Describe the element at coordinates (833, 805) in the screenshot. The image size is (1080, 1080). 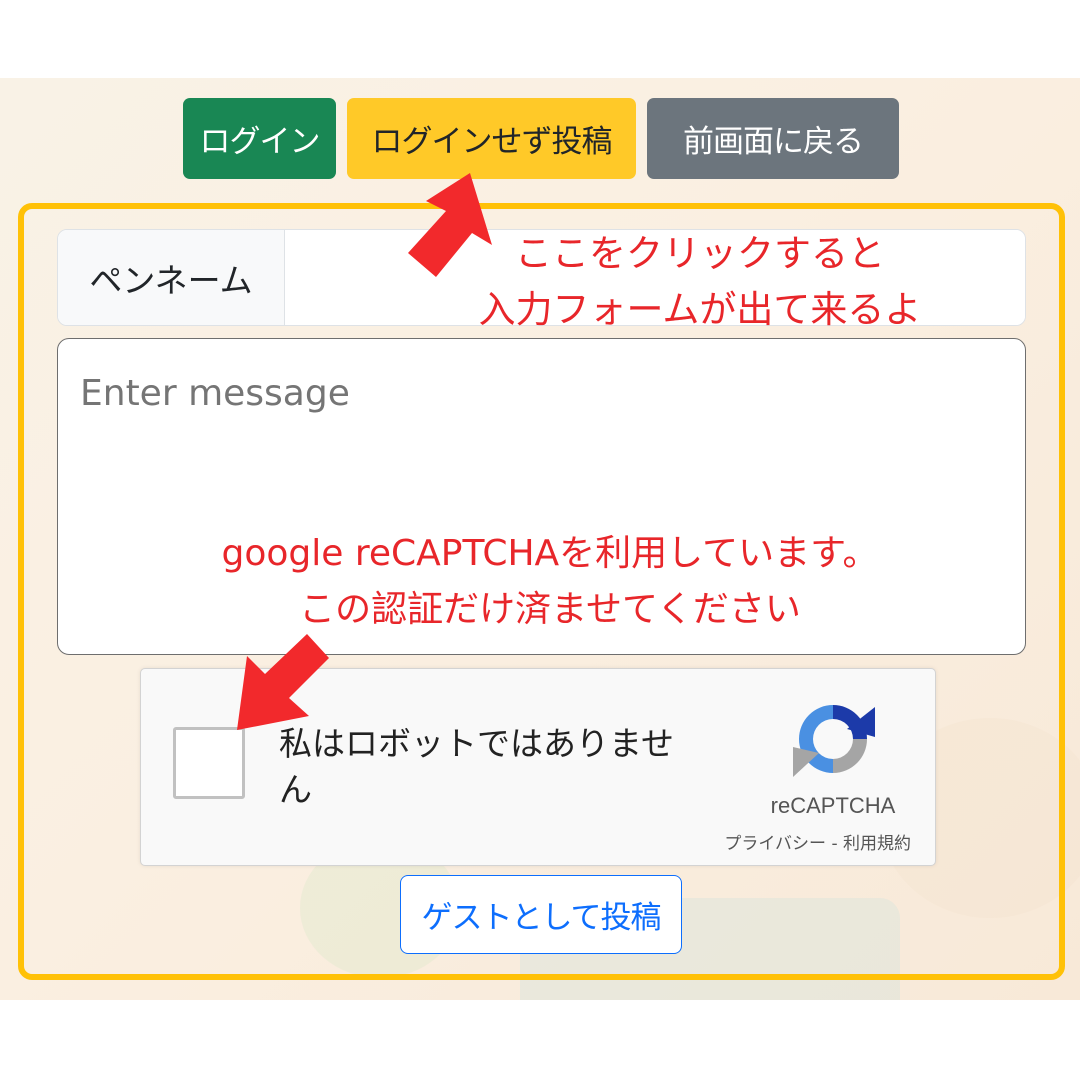
I see `recaptcha-brand: reCAPTCHA` at that location.